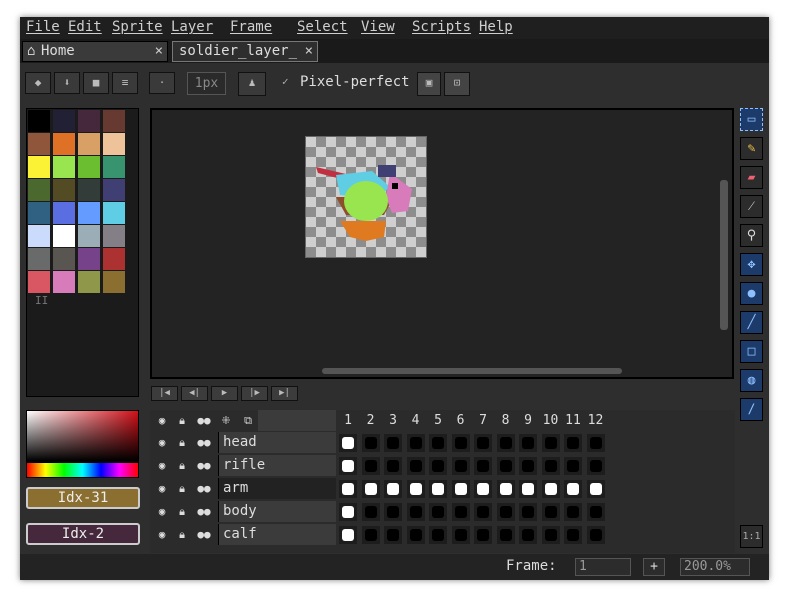  What do you see at coordinates (506, 421) in the screenshot?
I see `frame-number: 8` at bounding box center [506, 421].